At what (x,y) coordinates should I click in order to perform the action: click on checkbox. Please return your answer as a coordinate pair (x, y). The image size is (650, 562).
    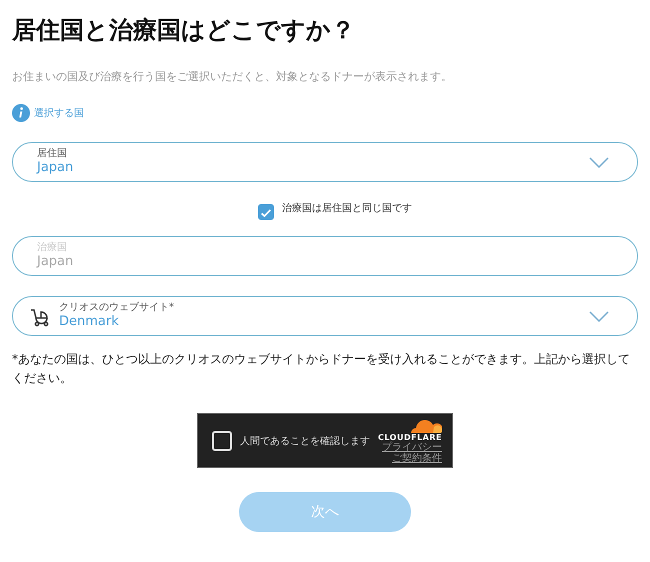
    Looking at the image, I should click on (266, 212).